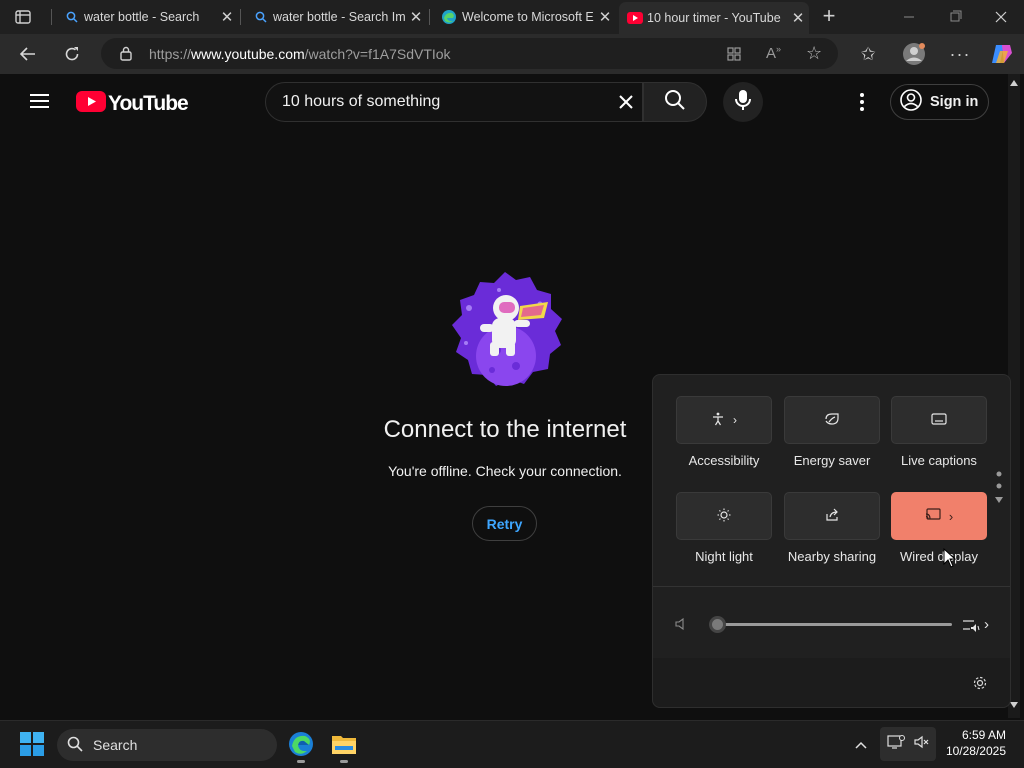  Describe the element at coordinates (734, 56) in the screenshot. I see `app-available-icon` at that location.